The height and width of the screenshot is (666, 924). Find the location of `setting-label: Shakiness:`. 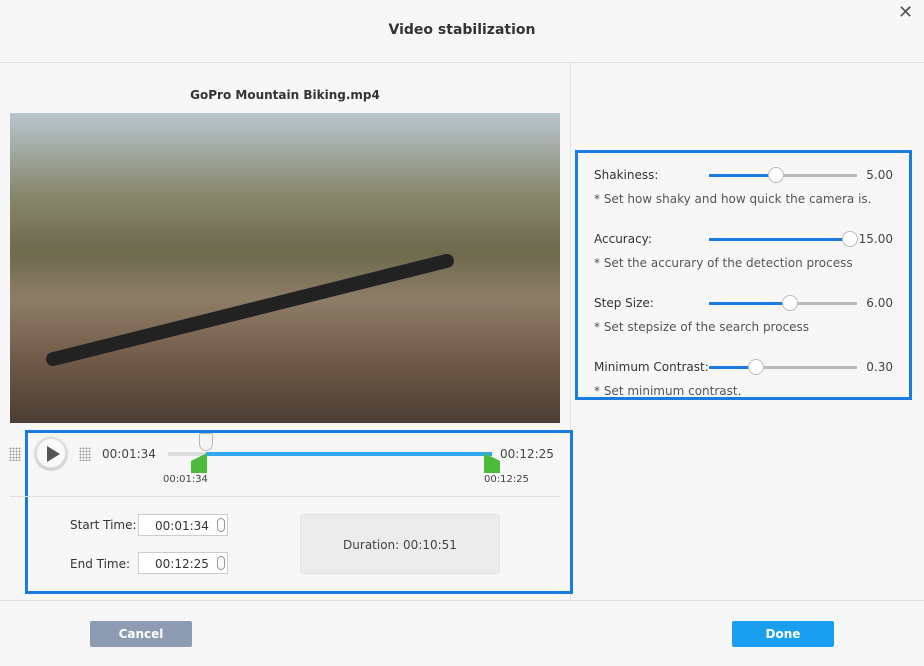

setting-label: Shakiness: is located at coordinates (626, 175).